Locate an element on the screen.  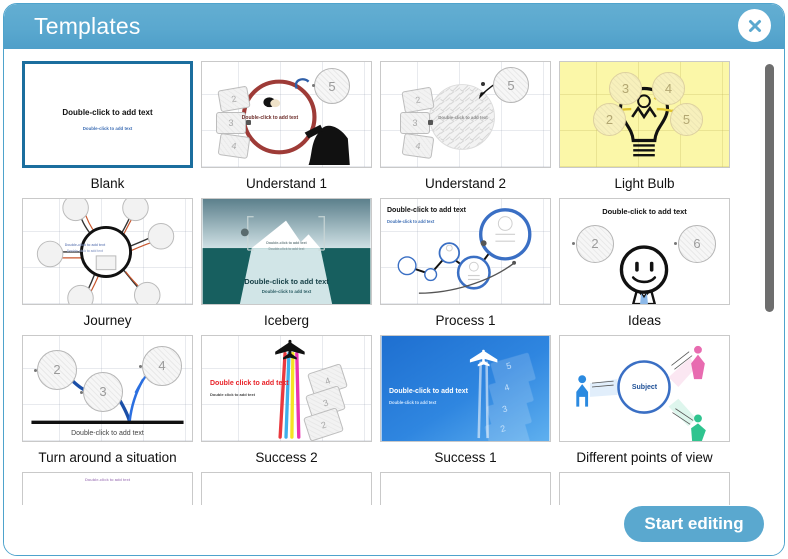
subject-label: Subject is located at coordinates (644, 387).